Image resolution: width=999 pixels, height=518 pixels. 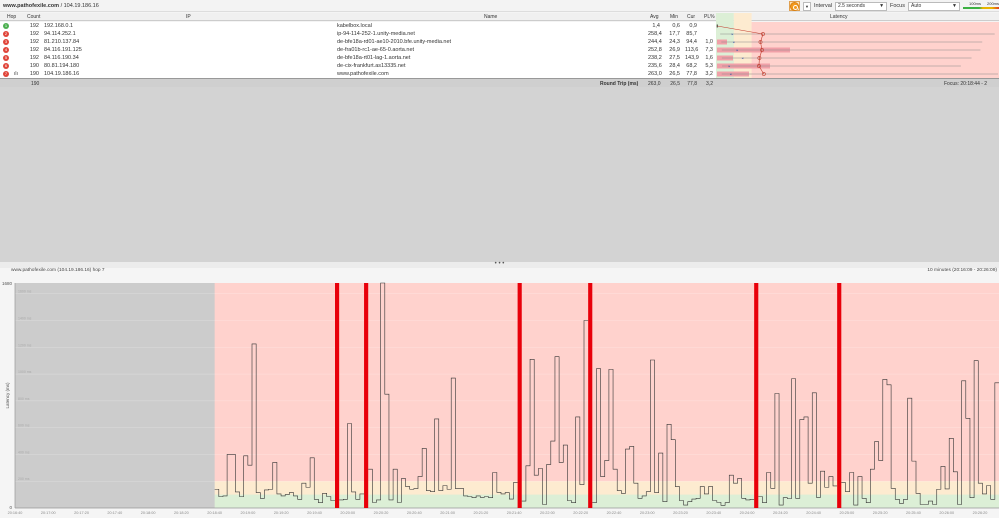 What do you see at coordinates (25, 292) in the screenshot?
I see `gridline-label: 1600 ms` at bounding box center [25, 292].